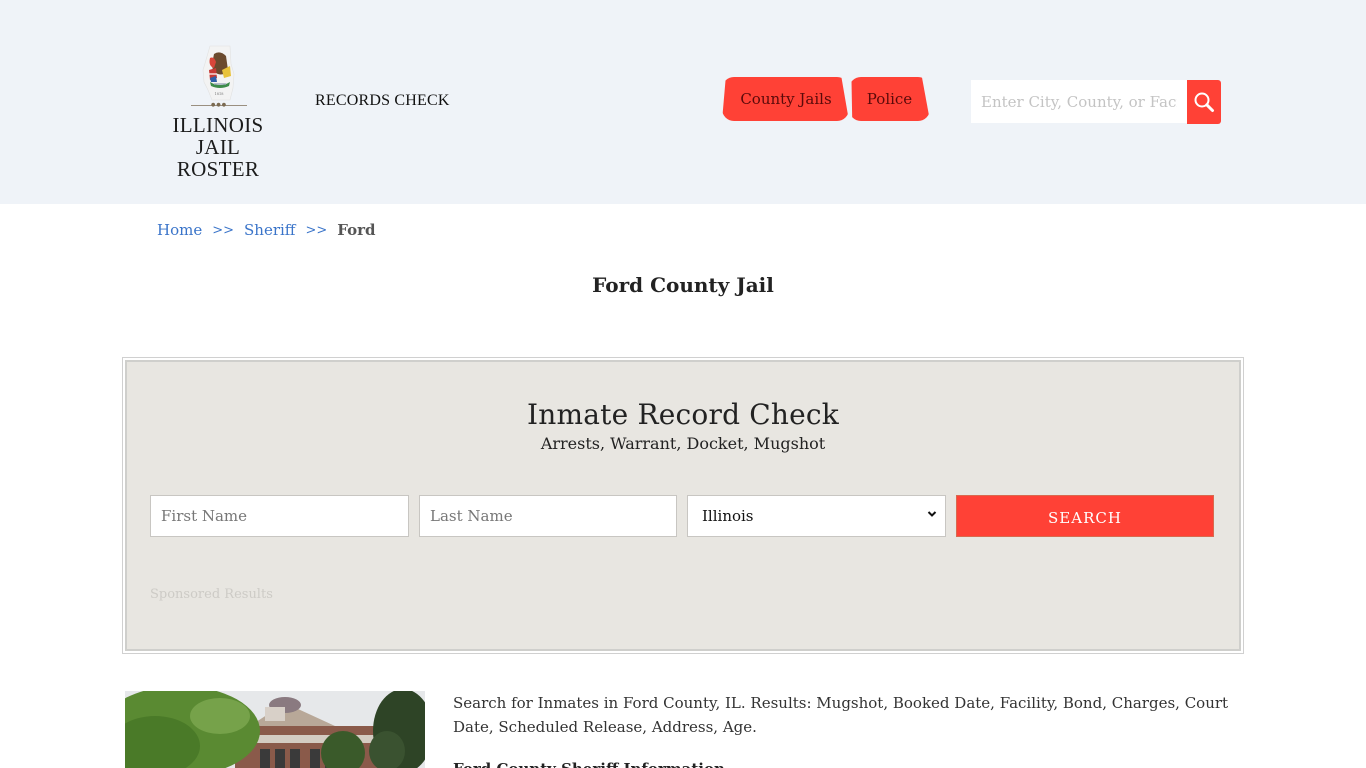  What do you see at coordinates (683, 414) in the screenshot?
I see `record-check-title: Inmate Record Check` at bounding box center [683, 414].